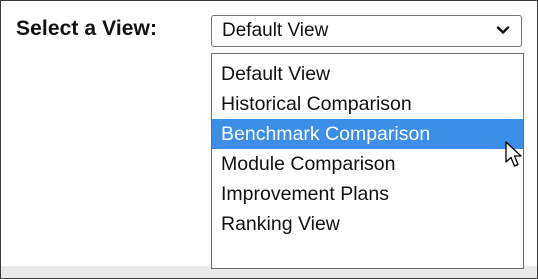 The image size is (538, 279). I want to click on option-benchmark-comparison: Benchmark Comparison, so click(367, 134).